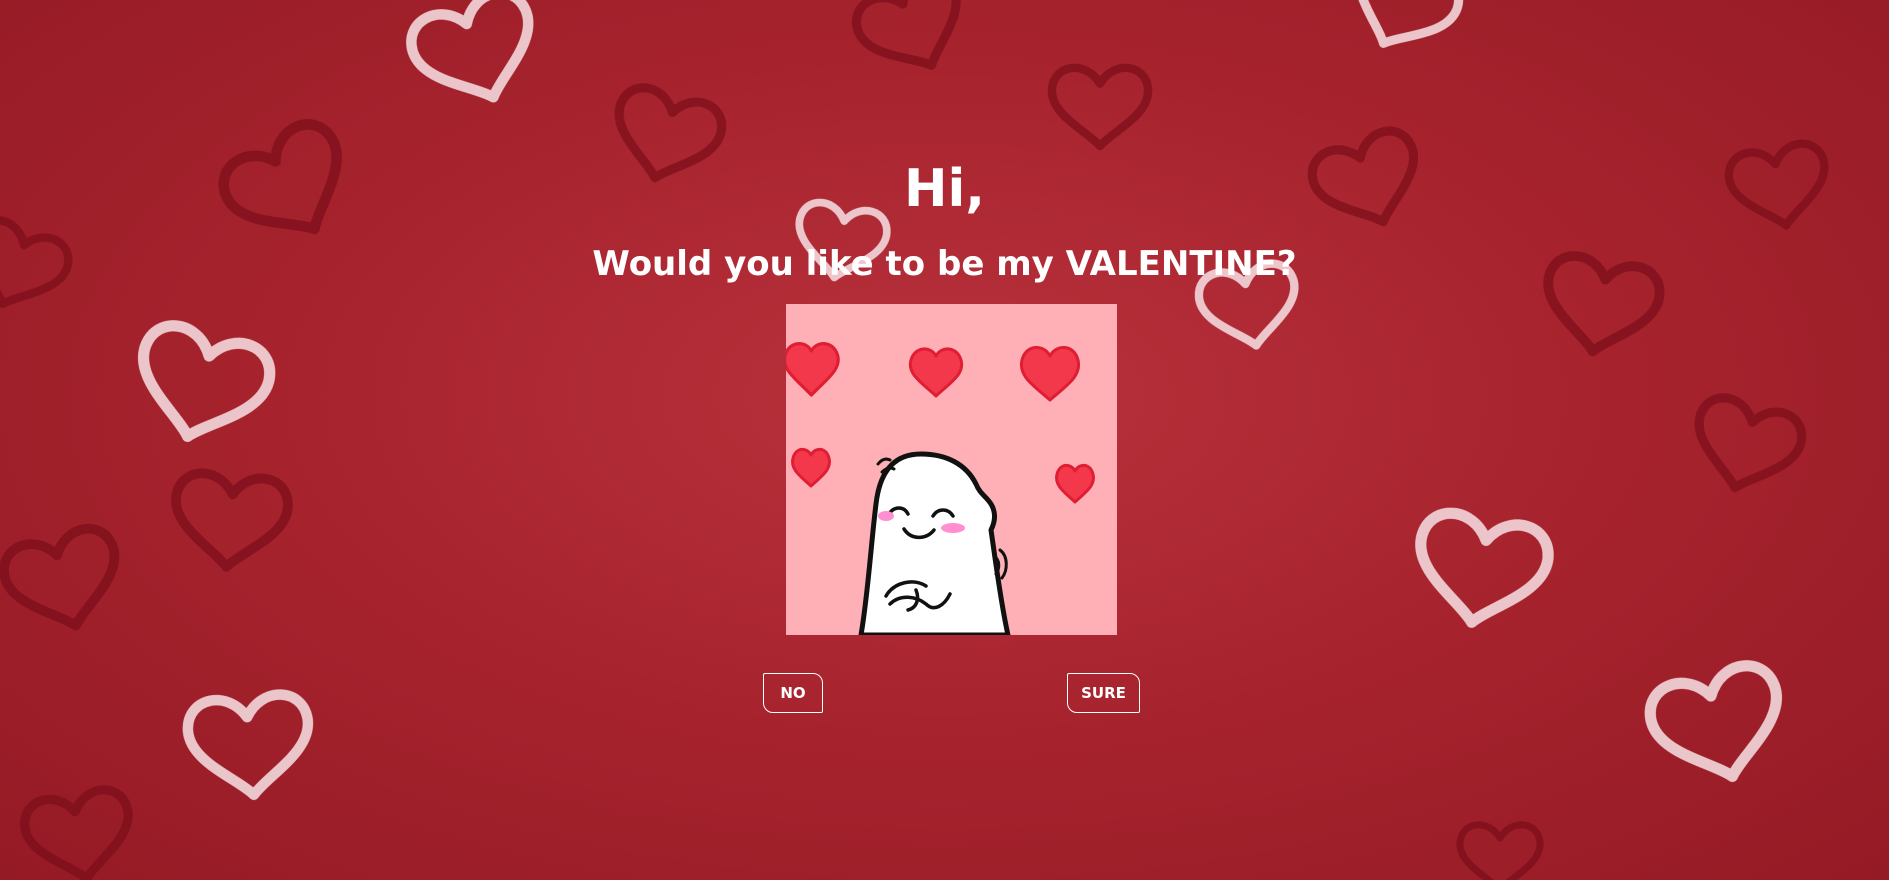  I want to click on no-button: NO, so click(793, 693).